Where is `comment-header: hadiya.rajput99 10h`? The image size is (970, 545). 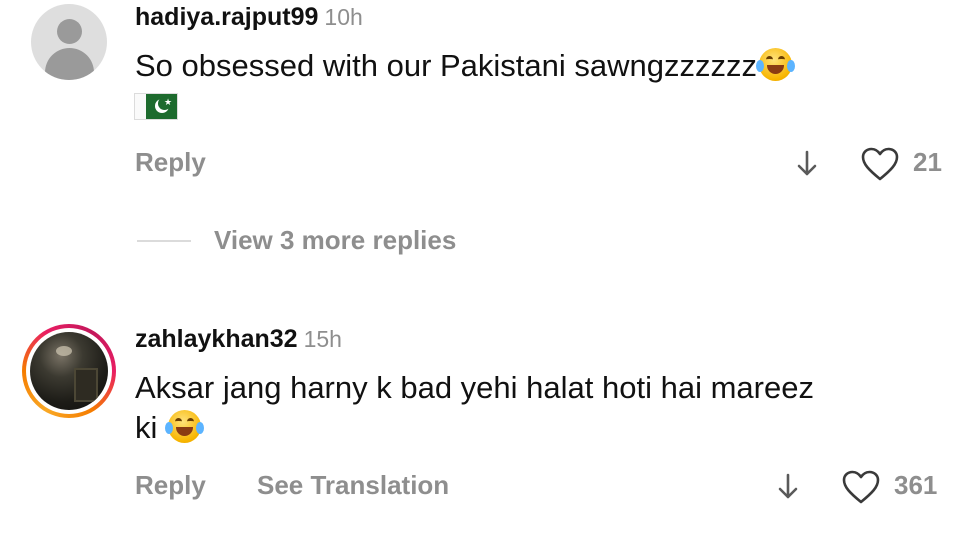 comment-header: hadiya.rajput99 10h is located at coordinates (249, 17).